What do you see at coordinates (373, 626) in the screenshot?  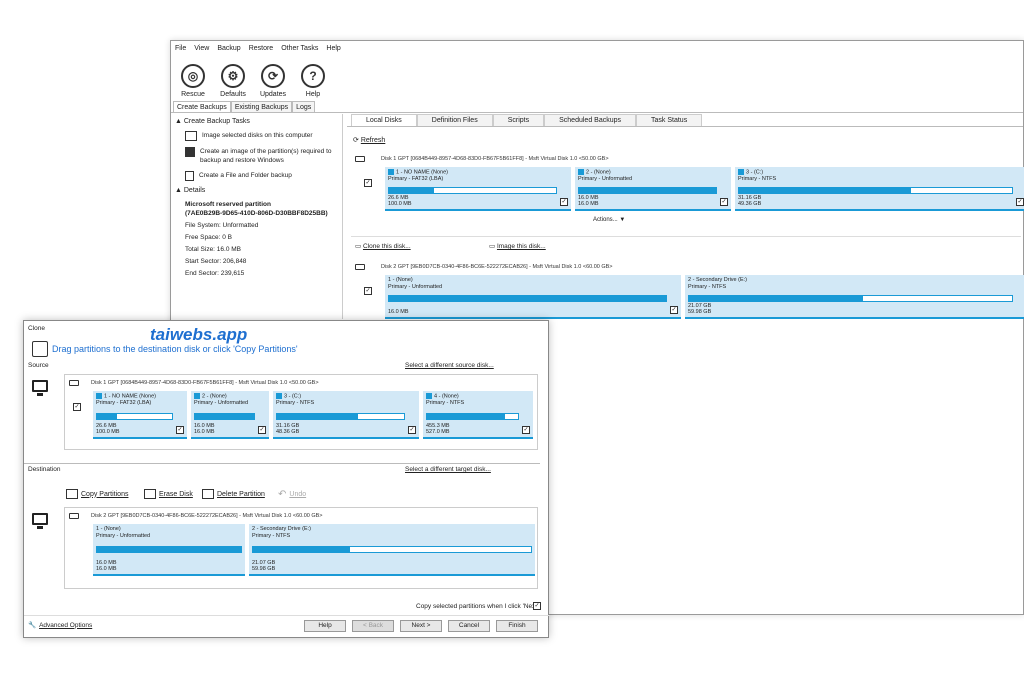 I see `back-button: < Back` at bounding box center [373, 626].